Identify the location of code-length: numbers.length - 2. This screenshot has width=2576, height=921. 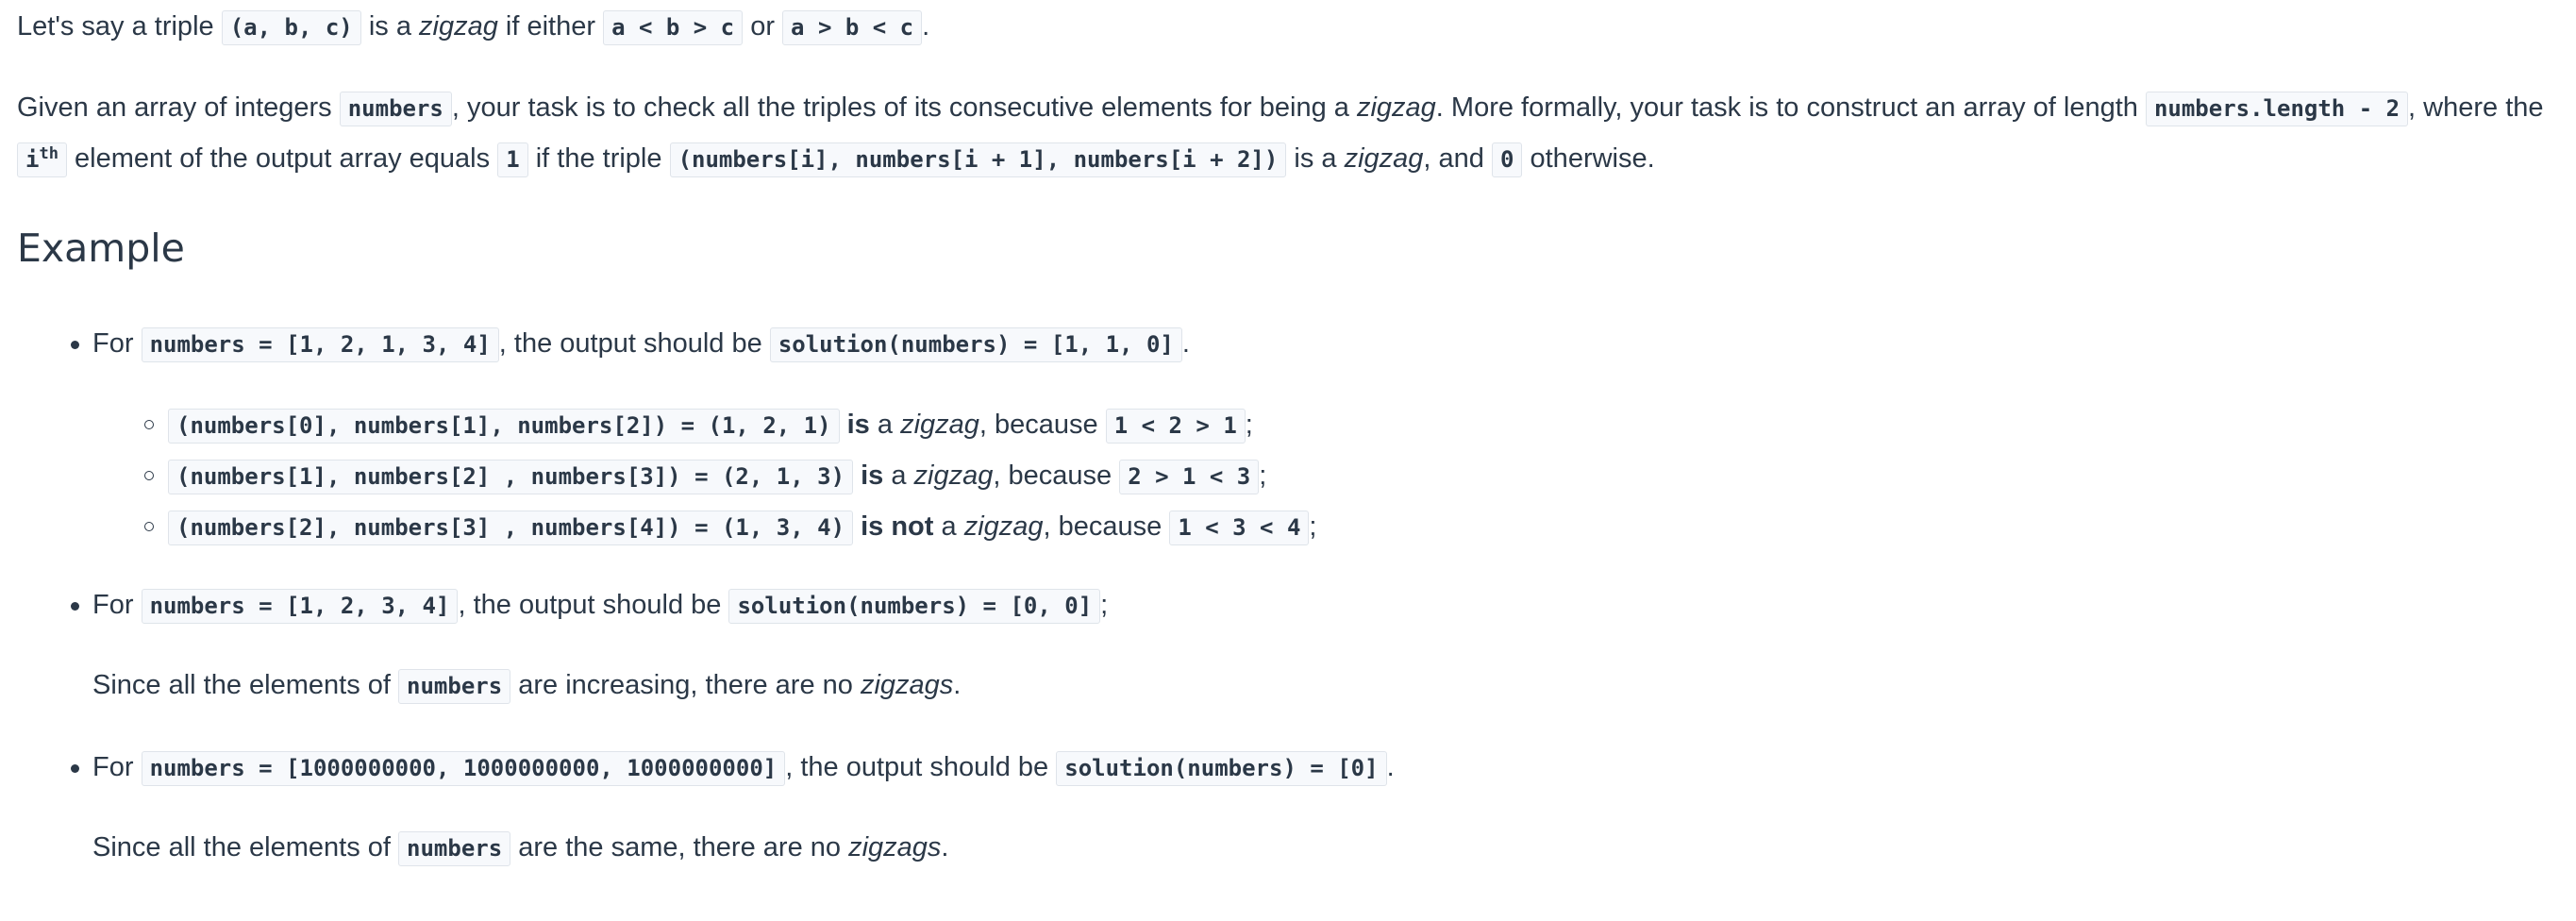
(2277, 109).